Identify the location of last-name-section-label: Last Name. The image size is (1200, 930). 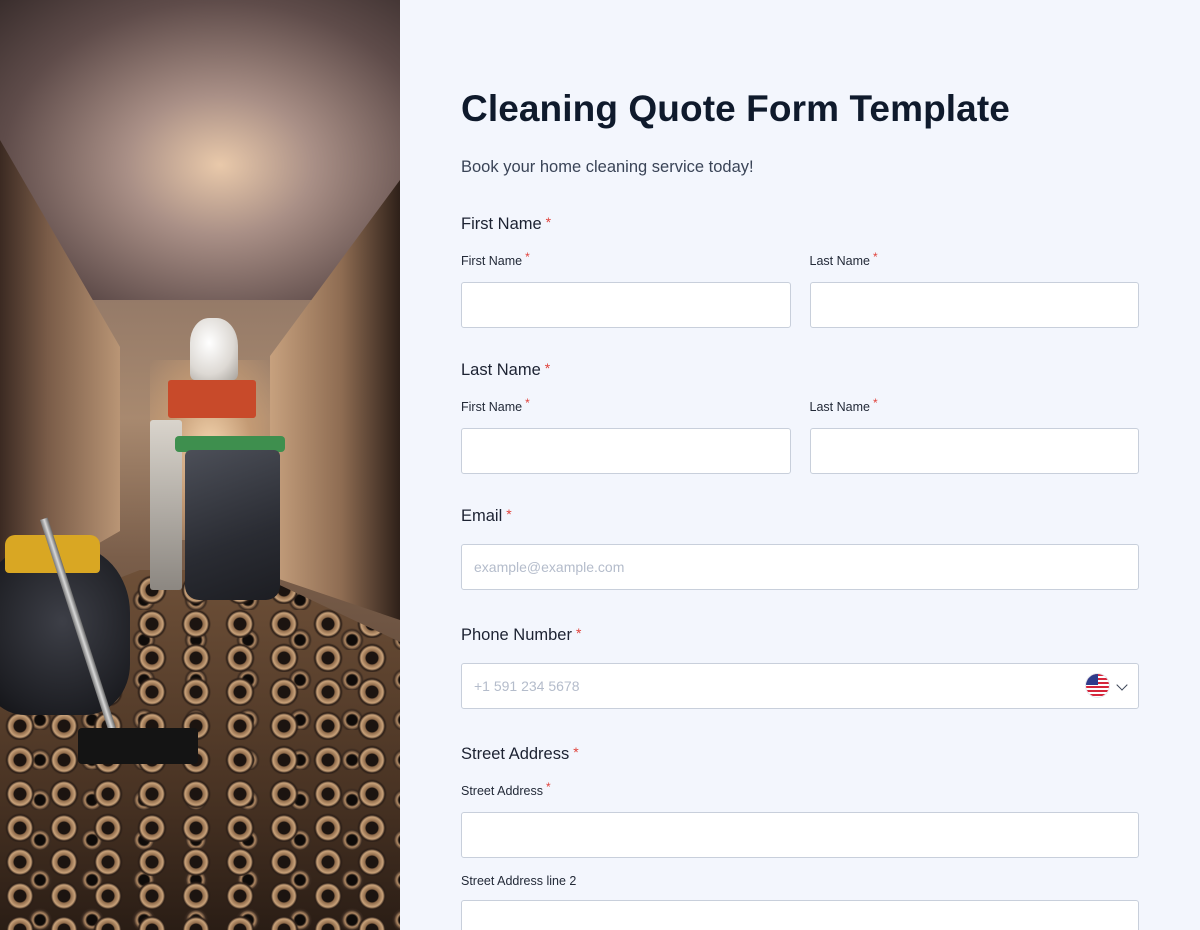
(501, 369).